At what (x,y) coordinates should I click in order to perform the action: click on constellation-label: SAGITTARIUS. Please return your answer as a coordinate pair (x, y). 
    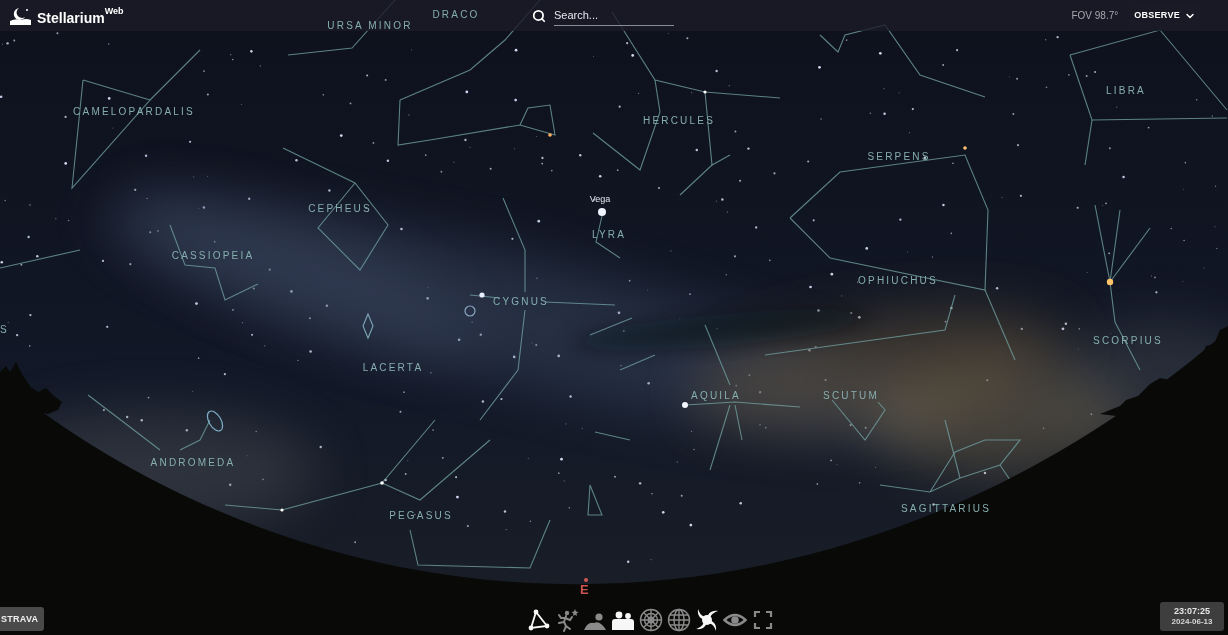
    Looking at the image, I should click on (946, 509).